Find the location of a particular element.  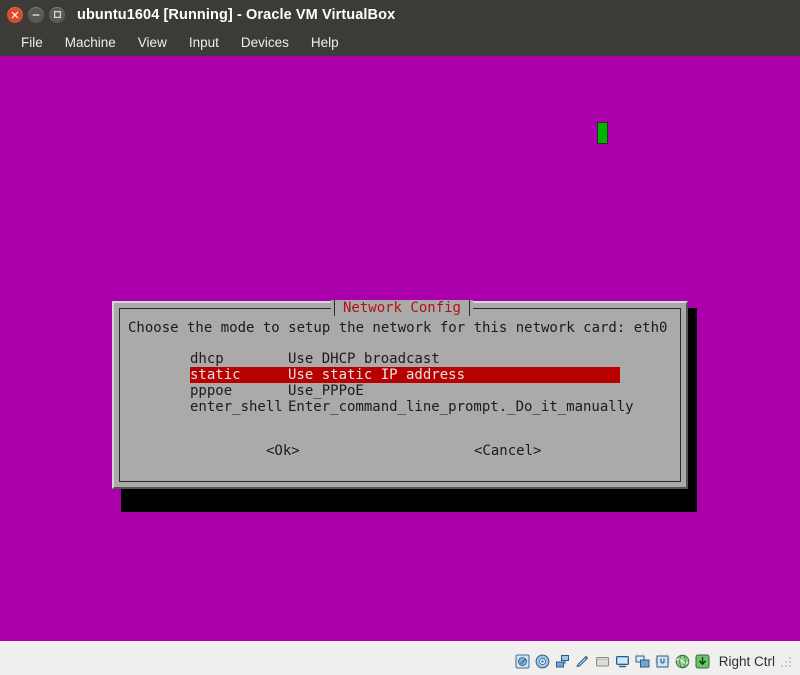

menu-file: File is located at coordinates (32, 42).